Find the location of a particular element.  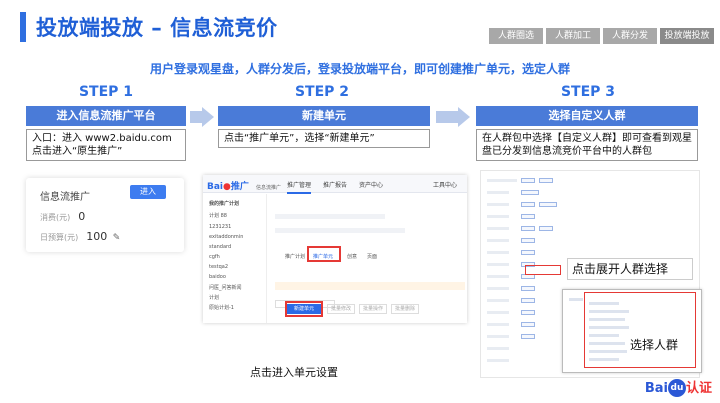

logo-text: 推广 is located at coordinates (239, 187).